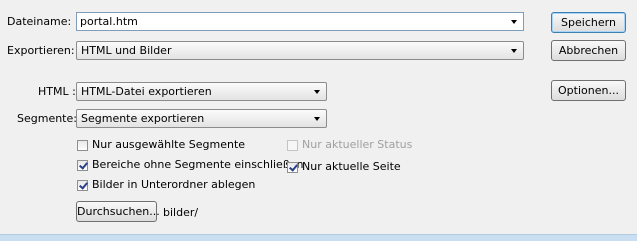 The height and width of the screenshot is (241, 637). What do you see at coordinates (588, 50) in the screenshot?
I see `cancel-button: Abbrechen` at bounding box center [588, 50].